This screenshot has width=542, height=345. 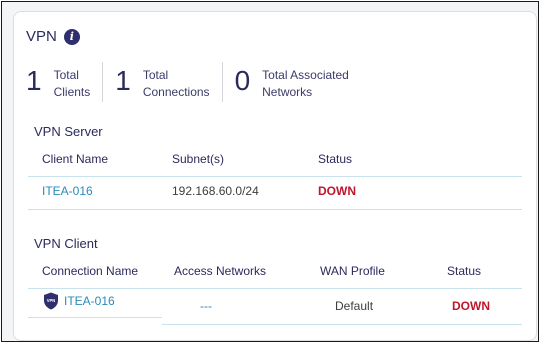 What do you see at coordinates (198, 159) in the screenshot?
I see `column-header-subnets: Subnet(s)` at bounding box center [198, 159].